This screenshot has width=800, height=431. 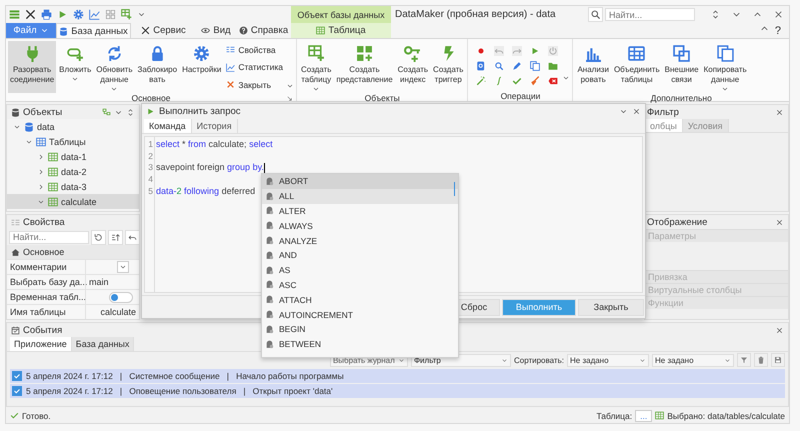 I want to click on code-line: savepoint foreign group by., so click(x=210, y=168).